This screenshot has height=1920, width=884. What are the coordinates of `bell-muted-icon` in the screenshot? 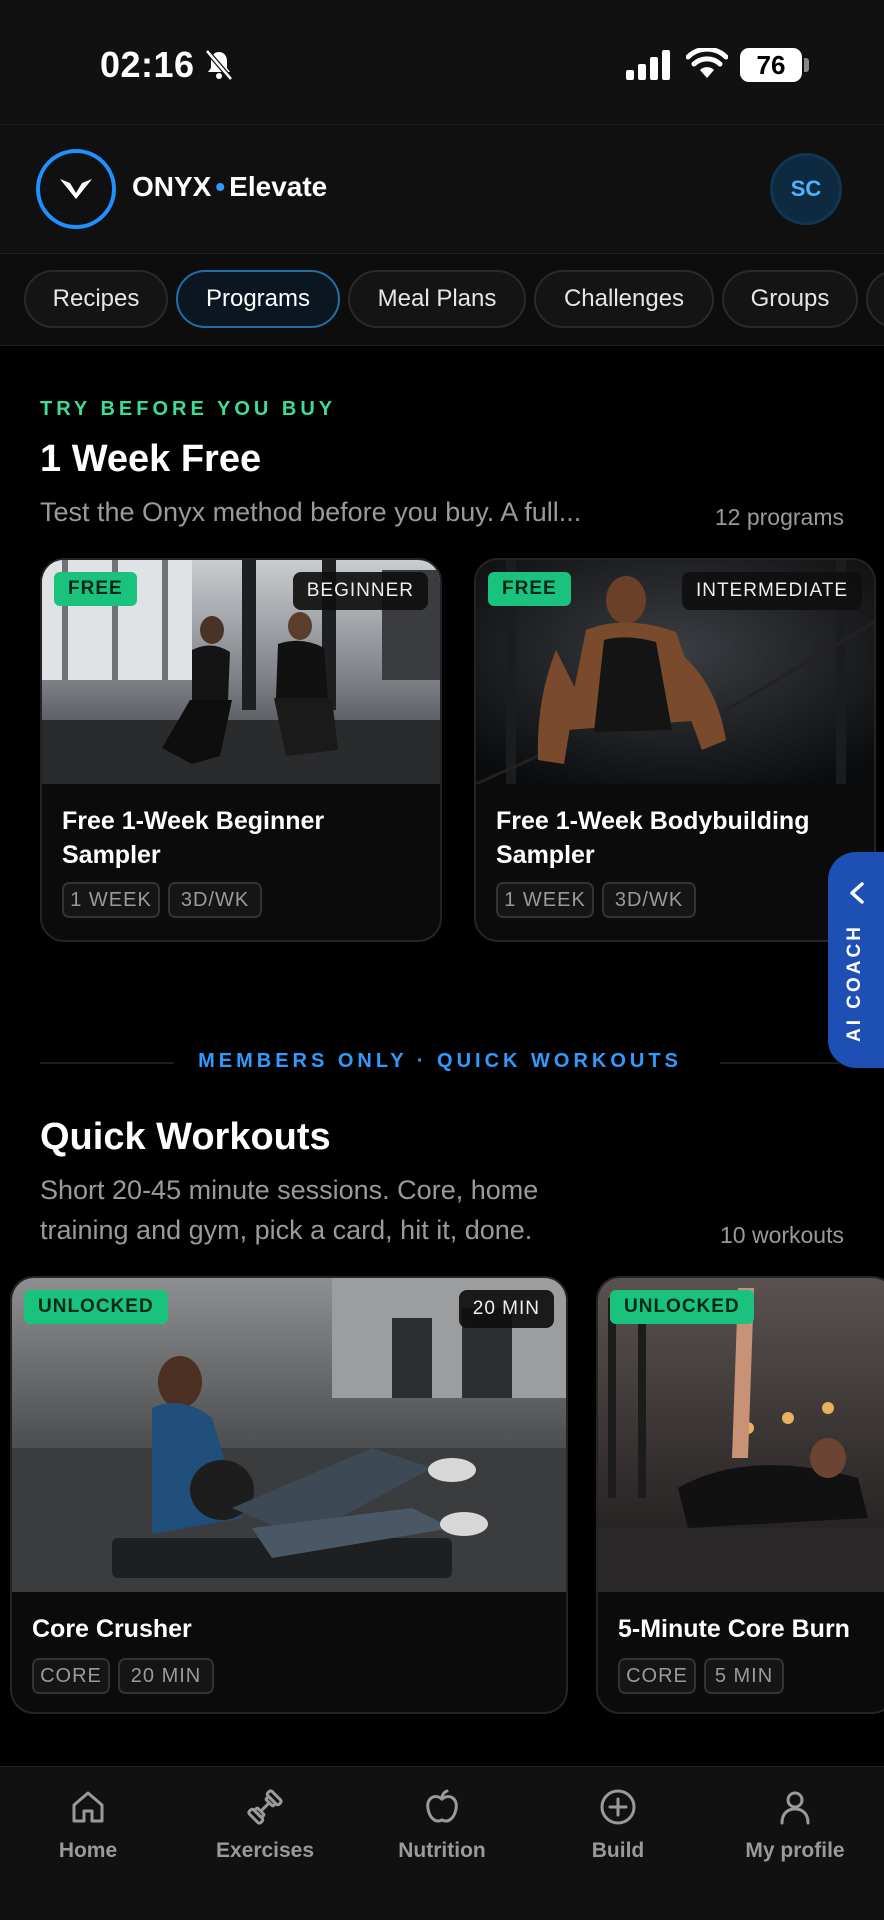 It's located at (219, 65).